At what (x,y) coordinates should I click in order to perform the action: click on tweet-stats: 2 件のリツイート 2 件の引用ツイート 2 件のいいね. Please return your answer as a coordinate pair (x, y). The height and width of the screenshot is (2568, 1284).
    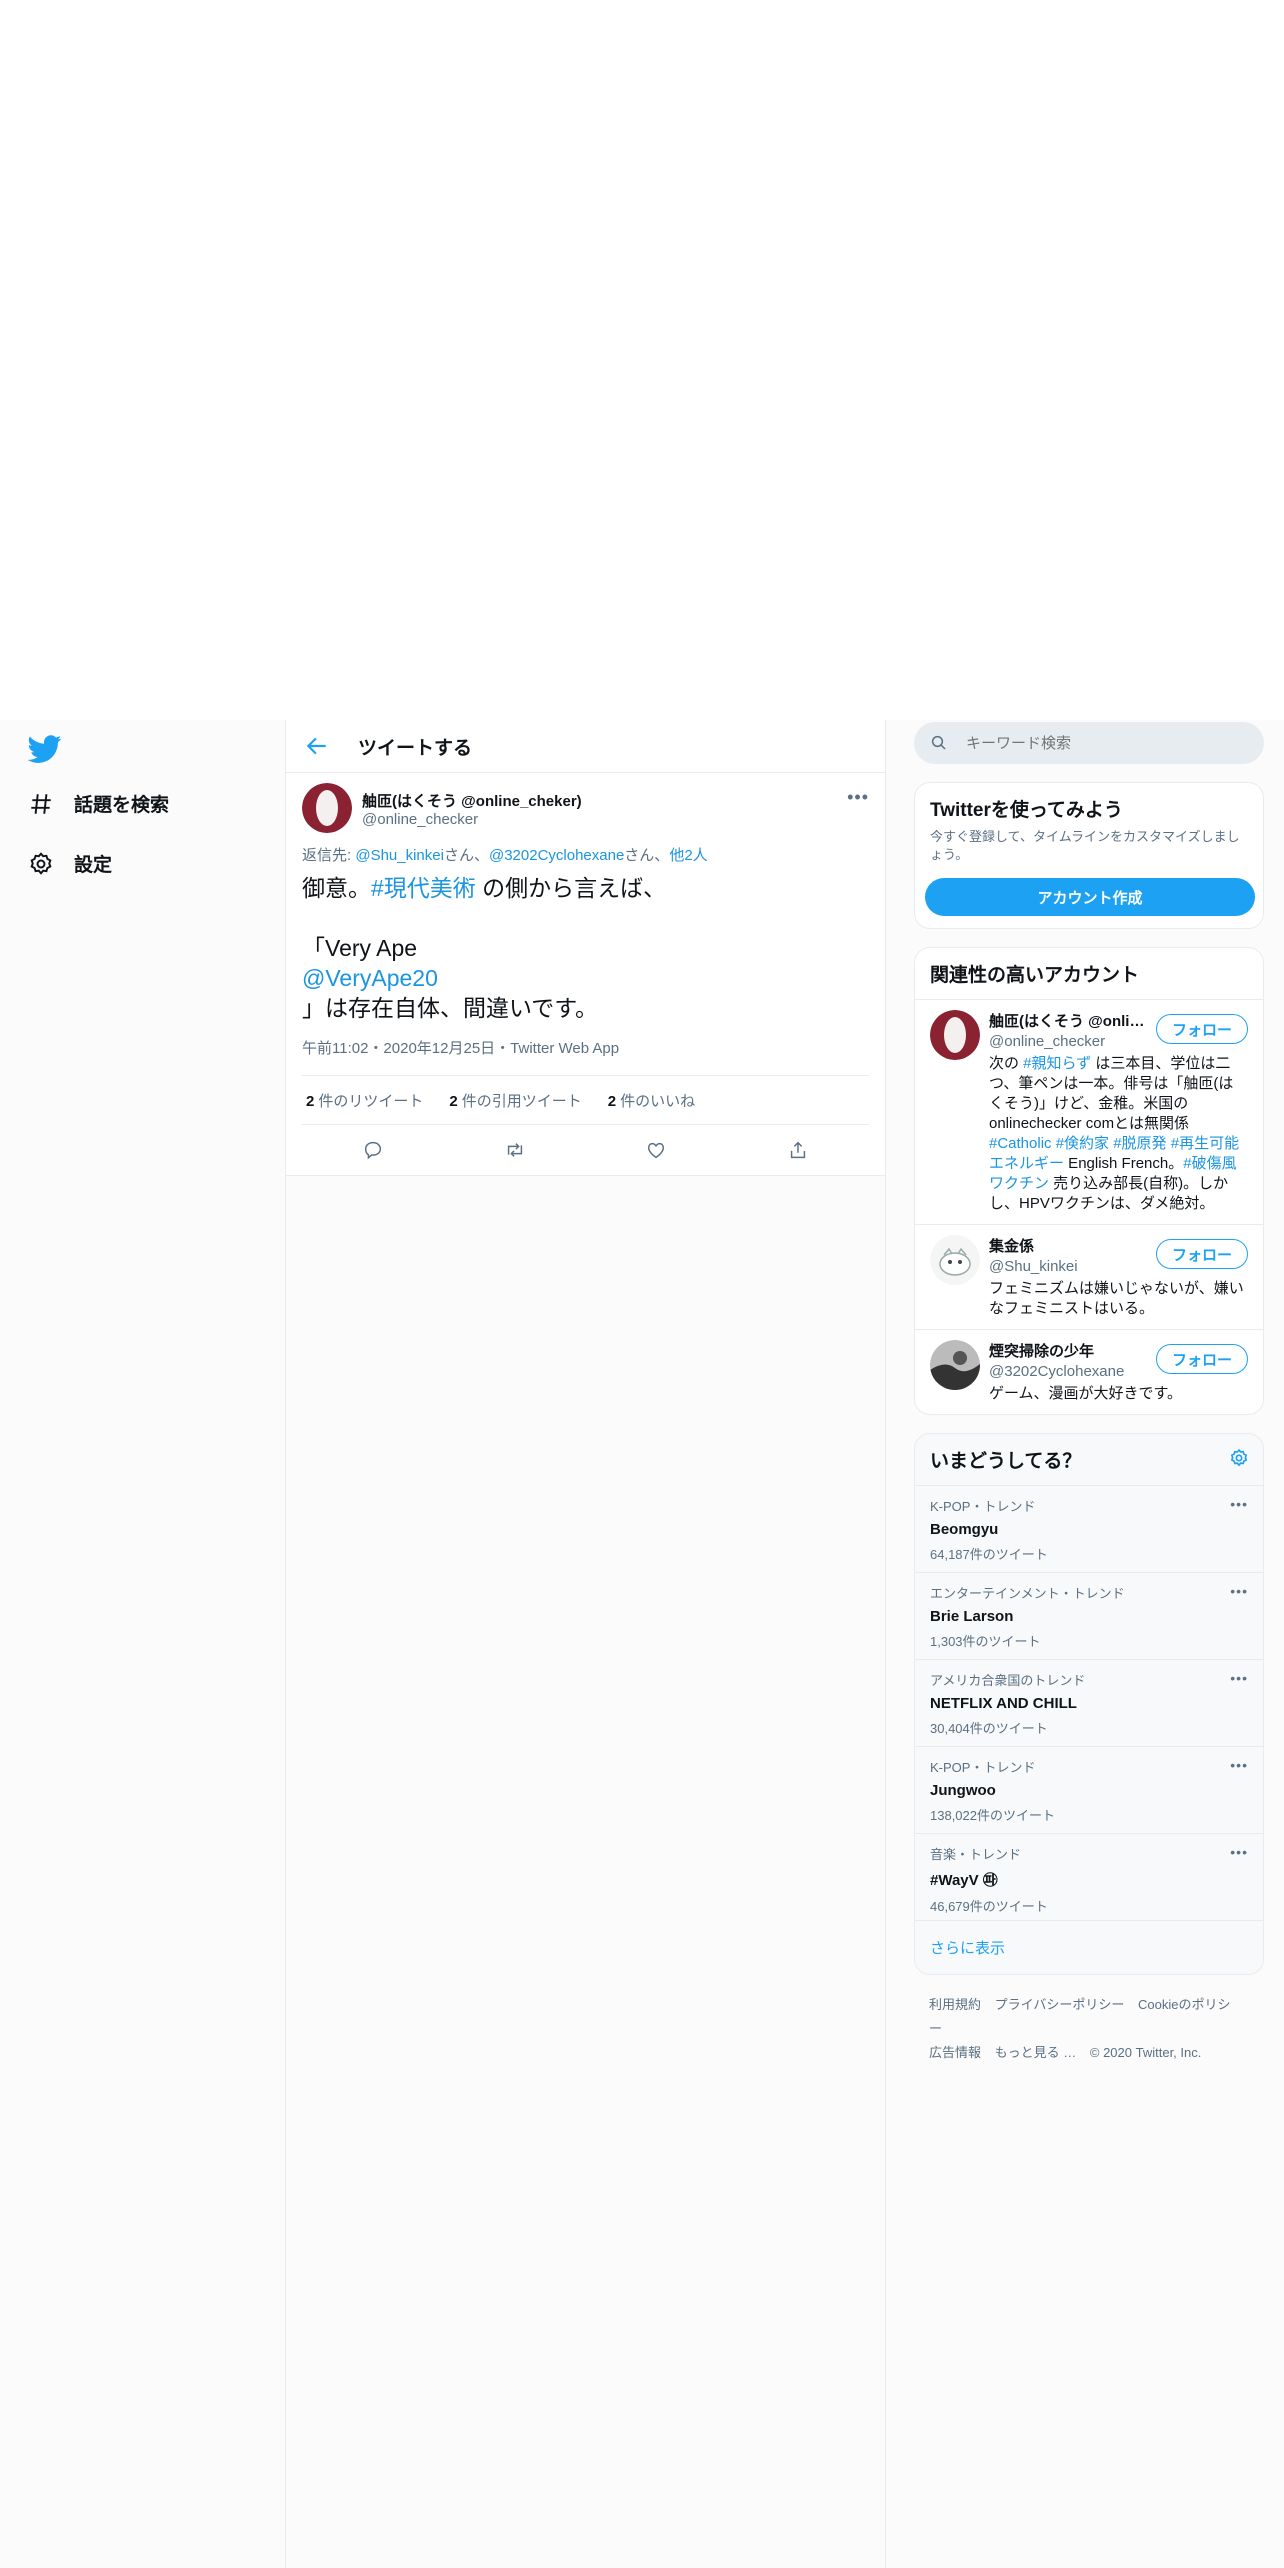
    Looking at the image, I should click on (585, 1100).